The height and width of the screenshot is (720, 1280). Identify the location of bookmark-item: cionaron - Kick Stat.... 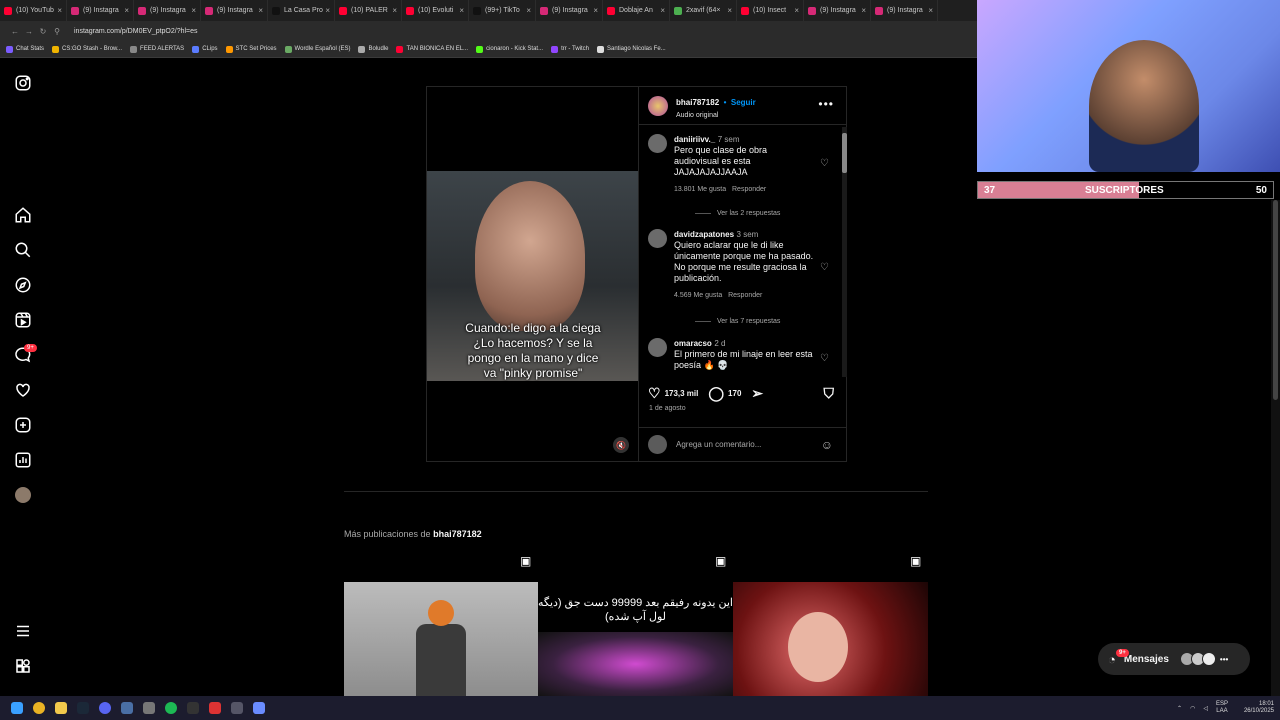
(509, 49).